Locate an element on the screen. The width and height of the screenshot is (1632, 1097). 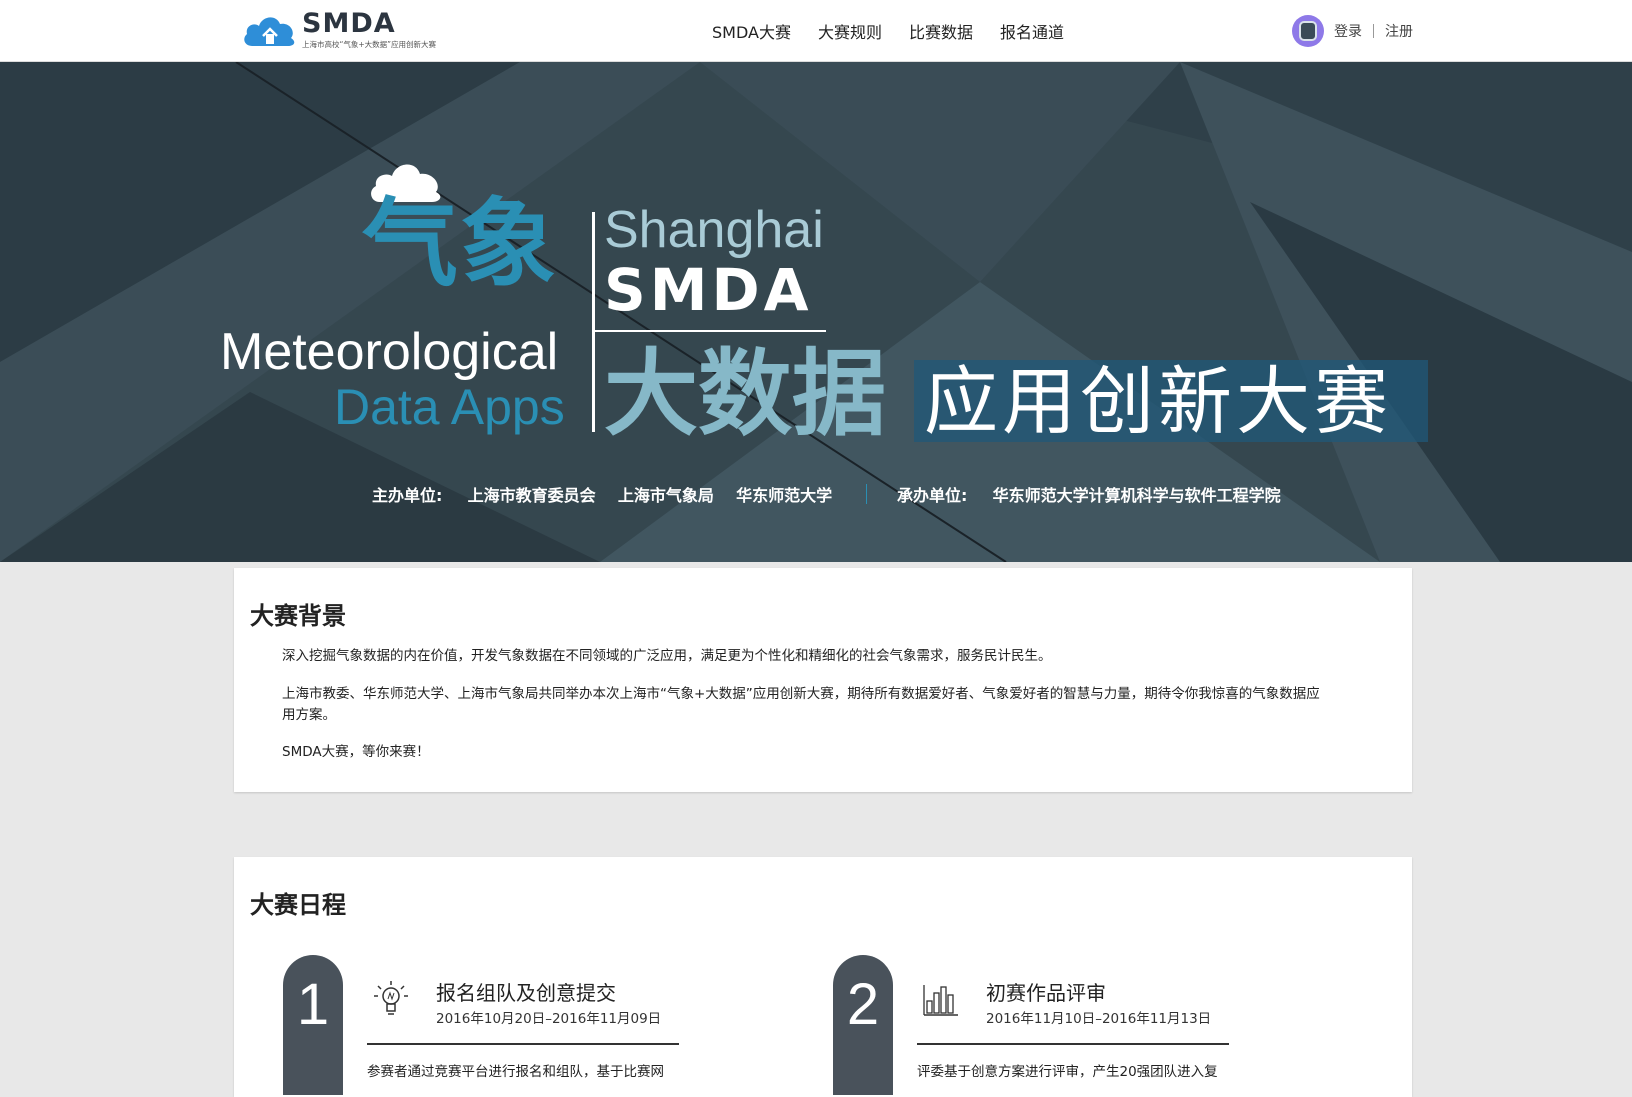
step-date: 2016年11月10日–2016年11月13日 is located at coordinates (1099, 1019).